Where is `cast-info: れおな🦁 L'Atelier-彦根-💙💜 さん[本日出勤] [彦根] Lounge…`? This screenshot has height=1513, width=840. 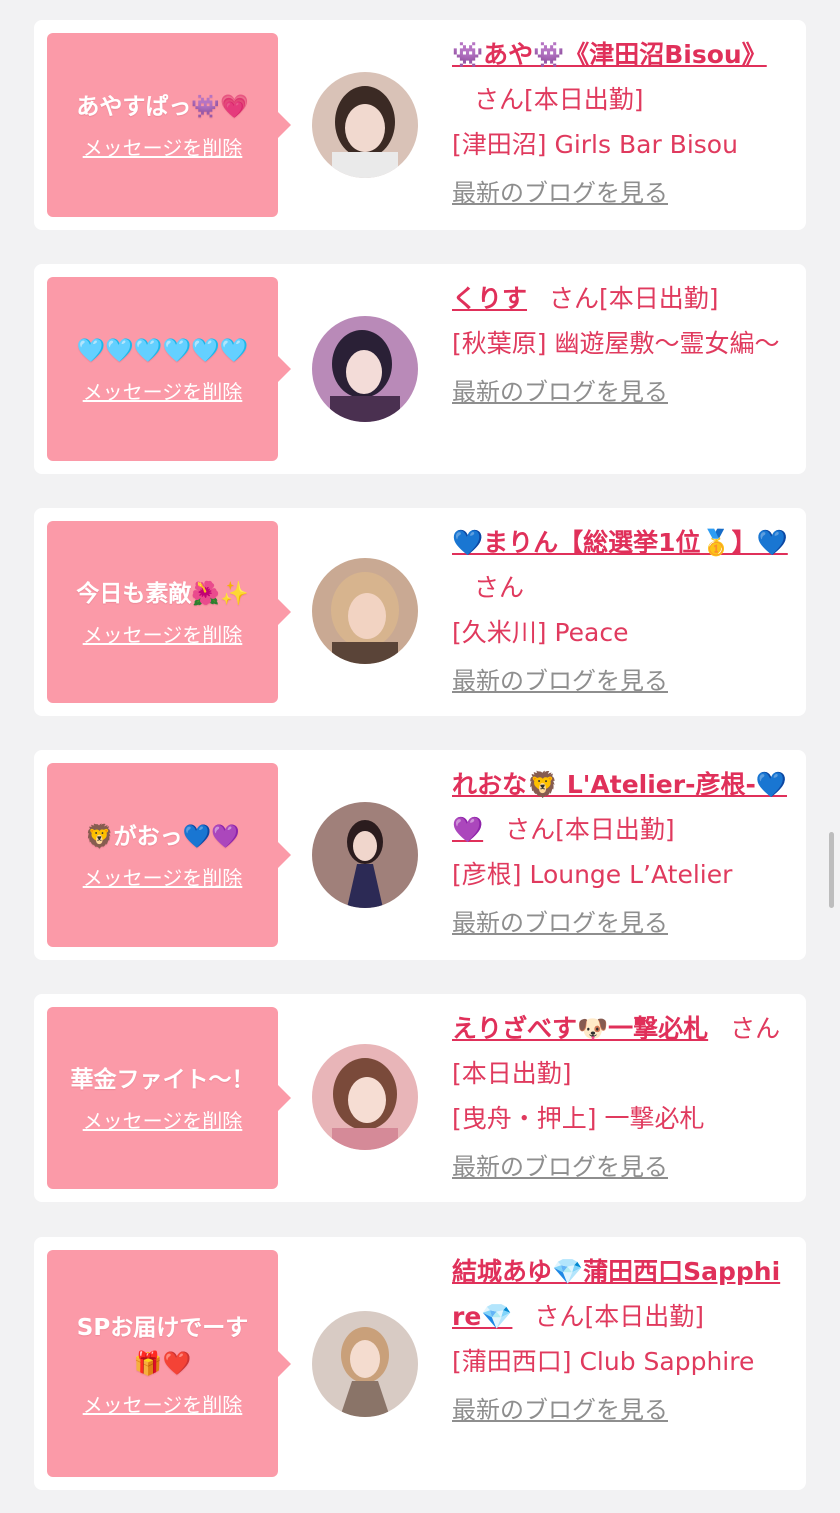
cast-info: れおな🦁 L'Atelier-彦根-💙💜 さん[本日出勤] [彦根] Lounge… is located at coordinates (622, 853).